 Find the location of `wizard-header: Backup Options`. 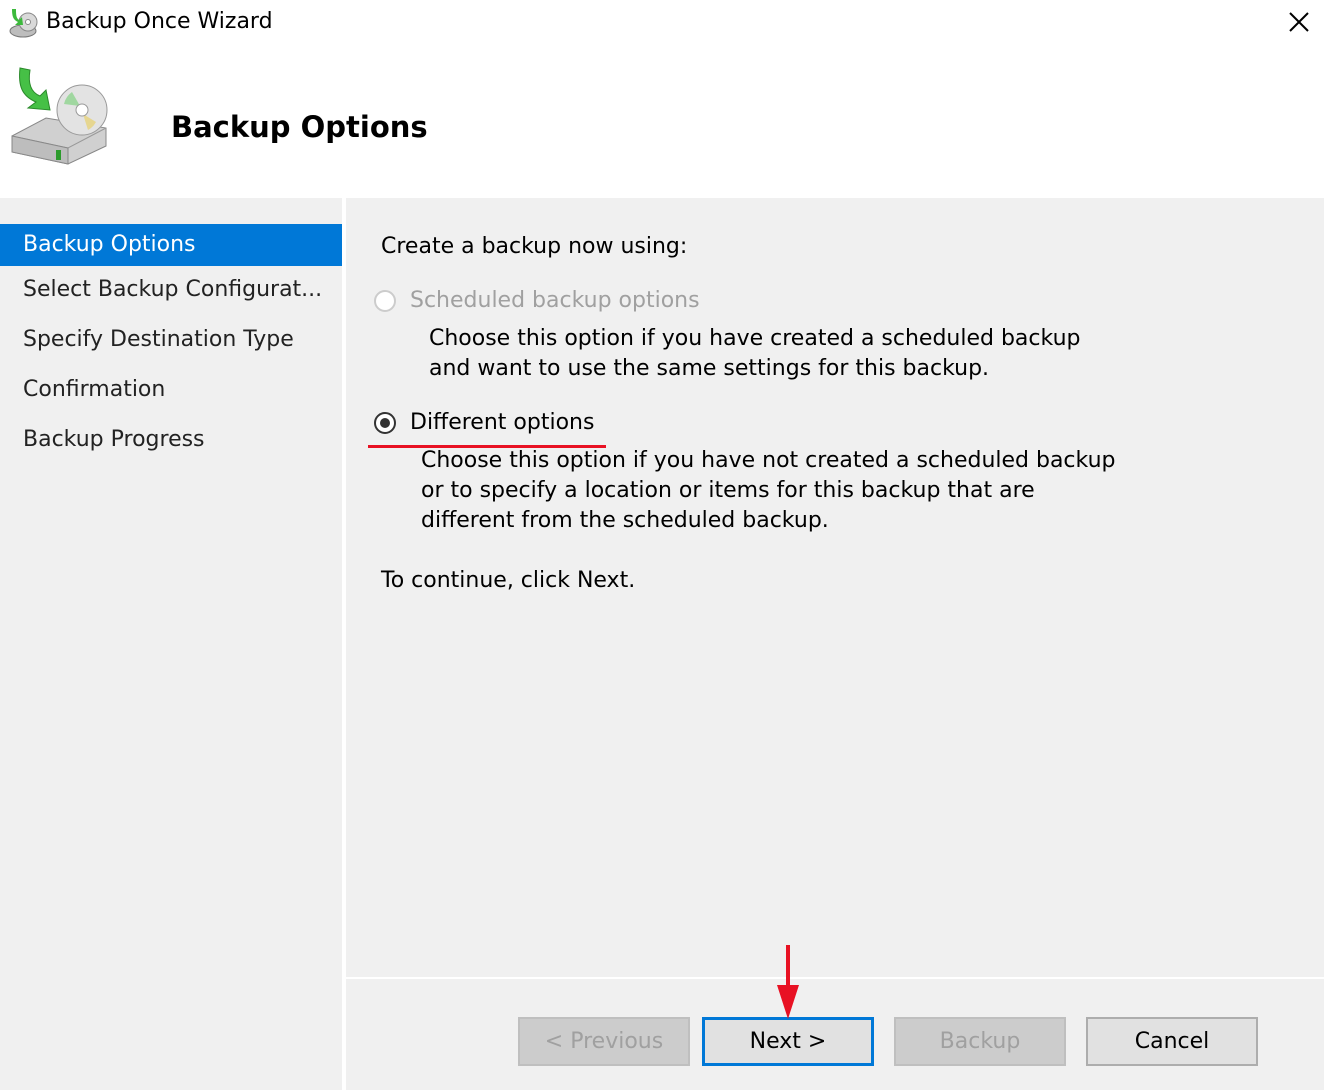

wizard-header: Backup Options is located at coordinates (662, 122).